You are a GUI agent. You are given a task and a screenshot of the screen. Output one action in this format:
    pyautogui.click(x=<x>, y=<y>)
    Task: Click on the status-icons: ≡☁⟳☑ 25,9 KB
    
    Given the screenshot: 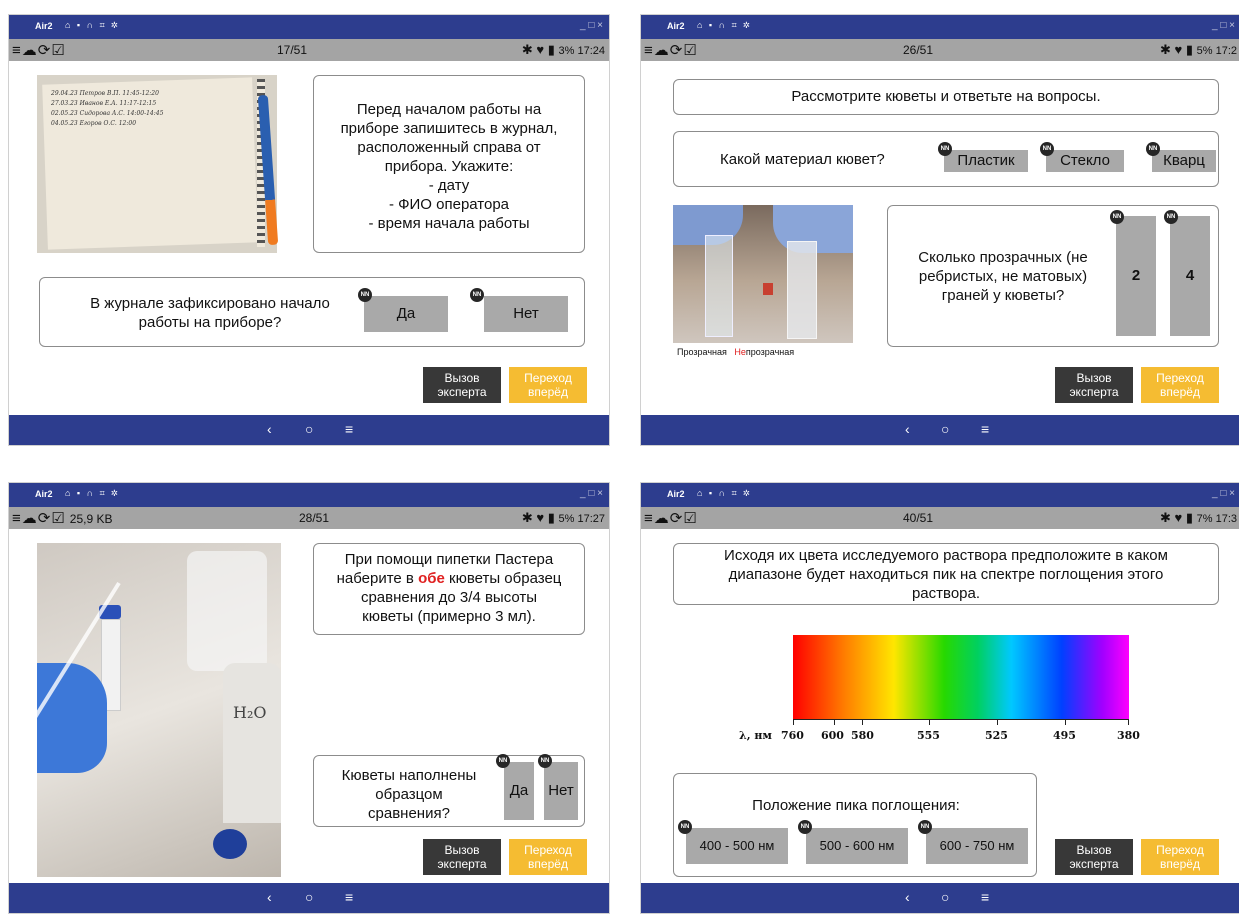 What is the action you would take?
    pyautogui.click(x=62, y=518)
    